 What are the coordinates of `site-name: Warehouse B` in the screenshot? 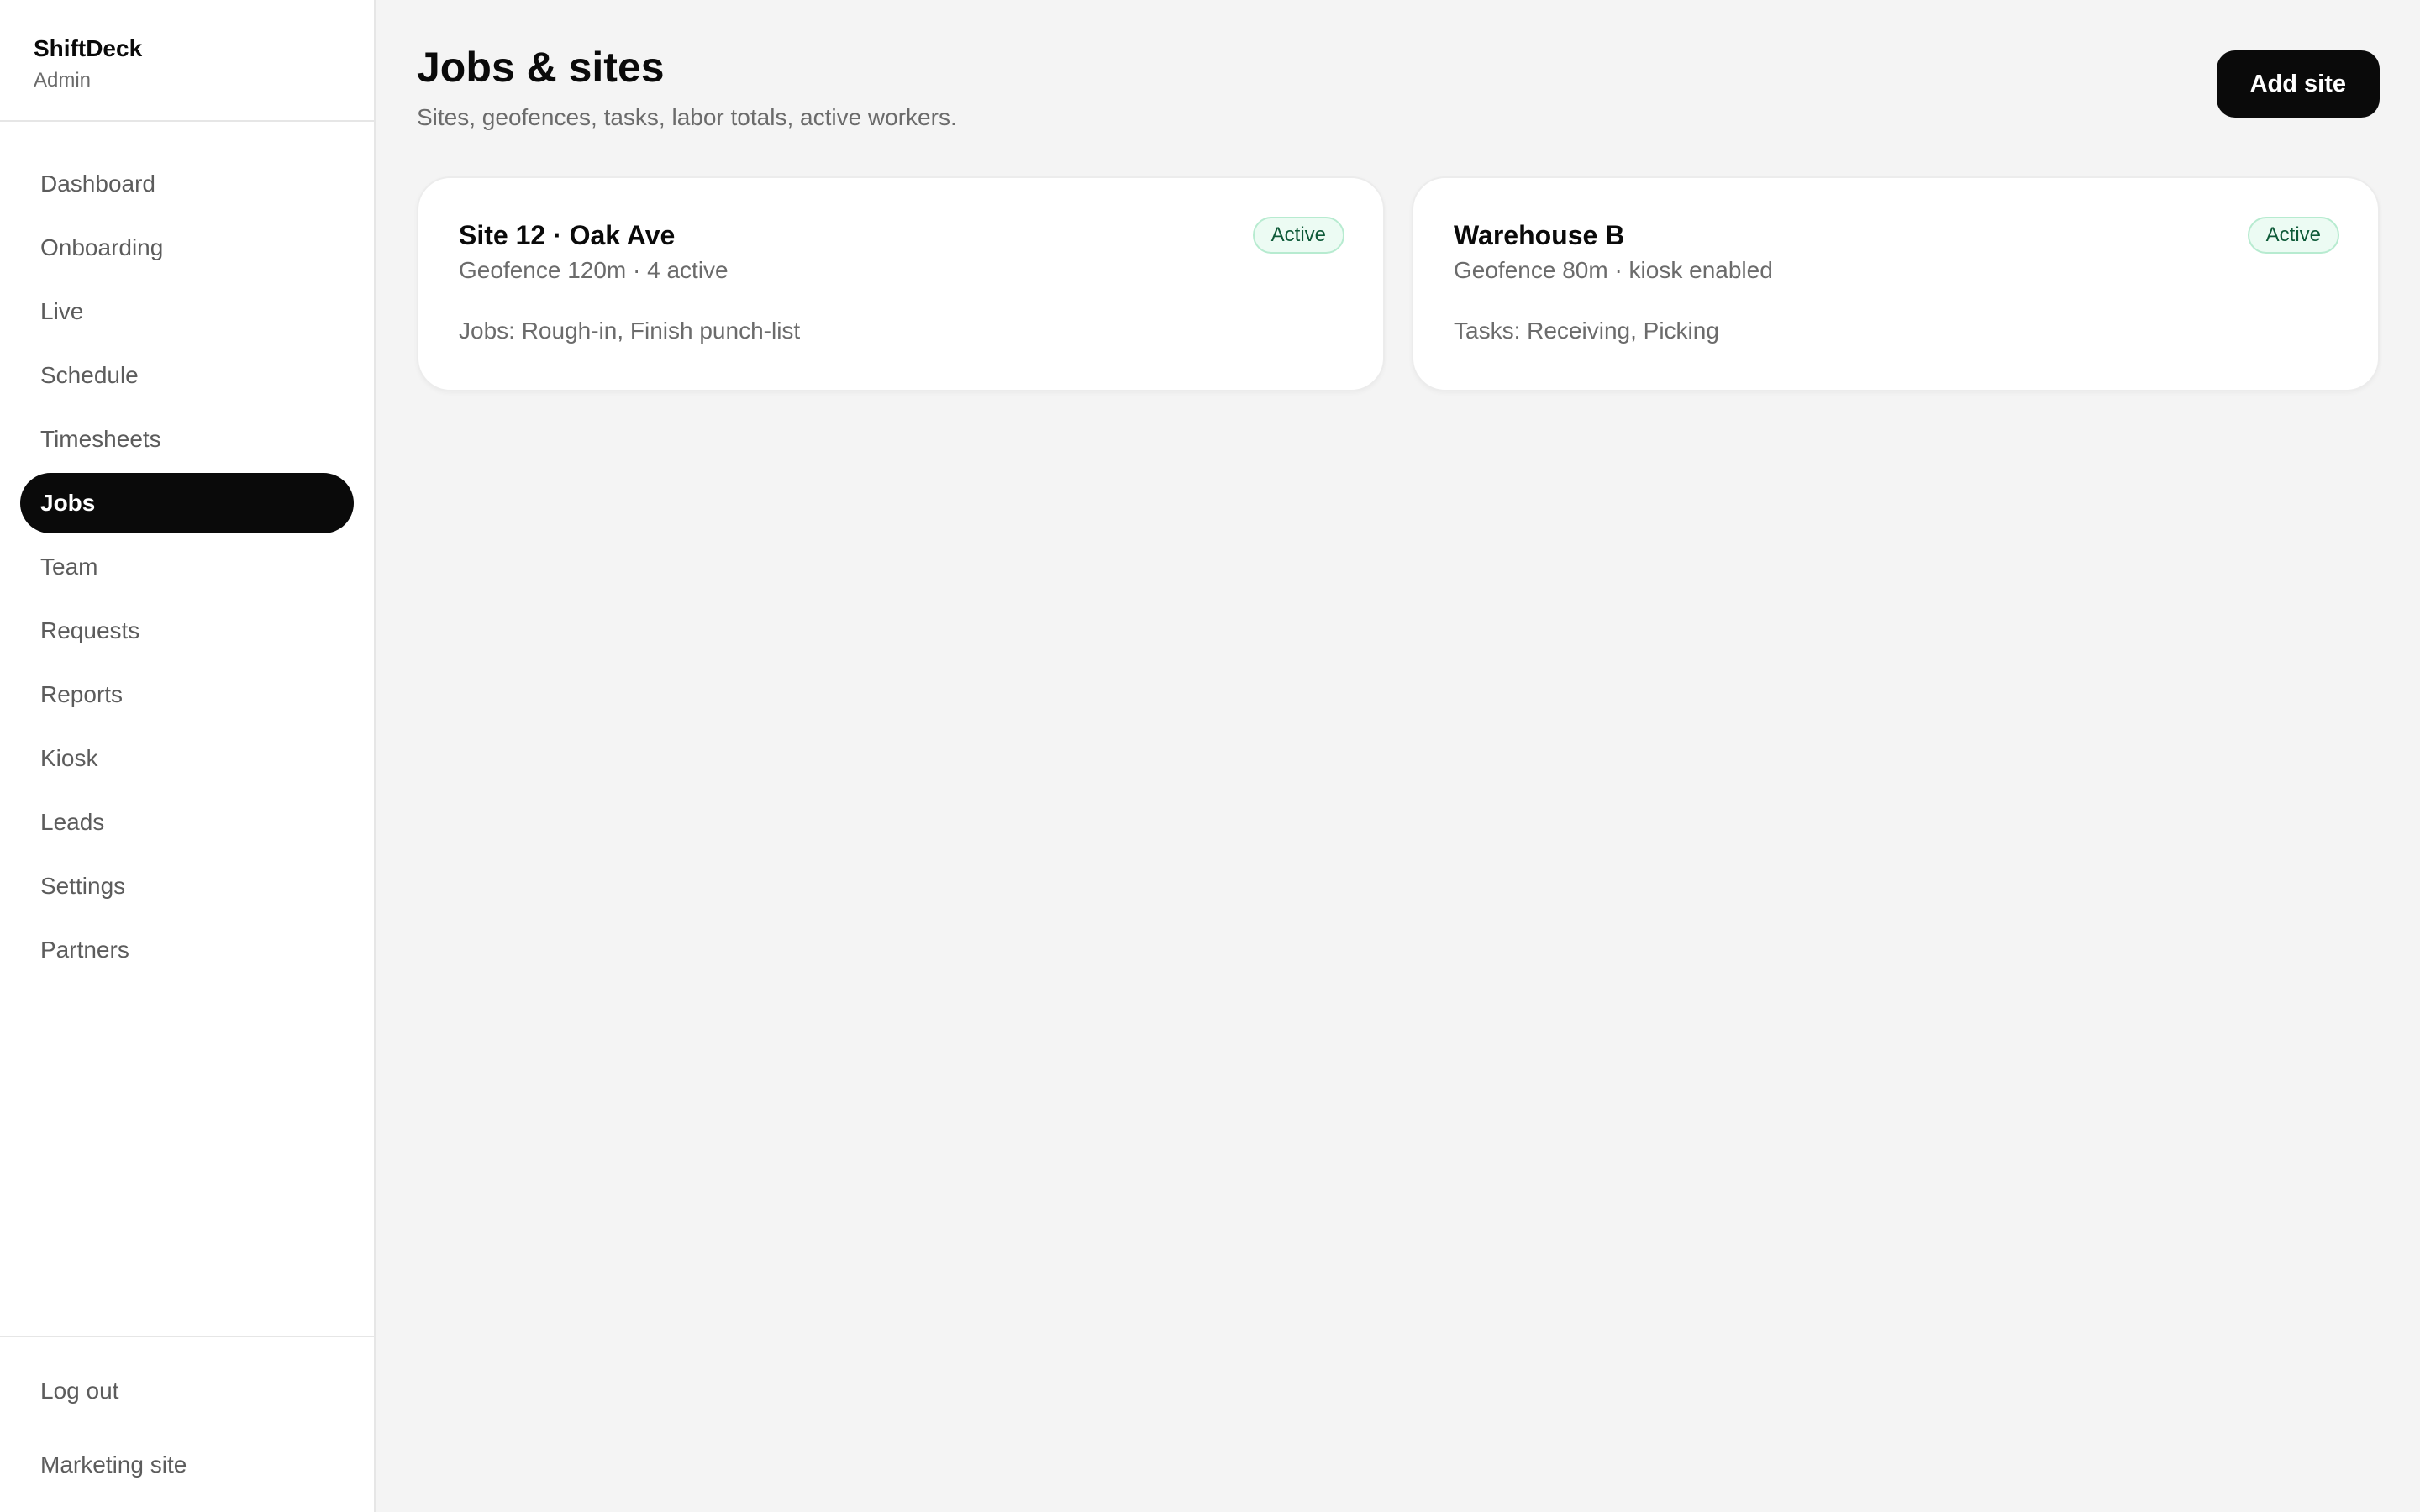 It's located at (1539, 235).